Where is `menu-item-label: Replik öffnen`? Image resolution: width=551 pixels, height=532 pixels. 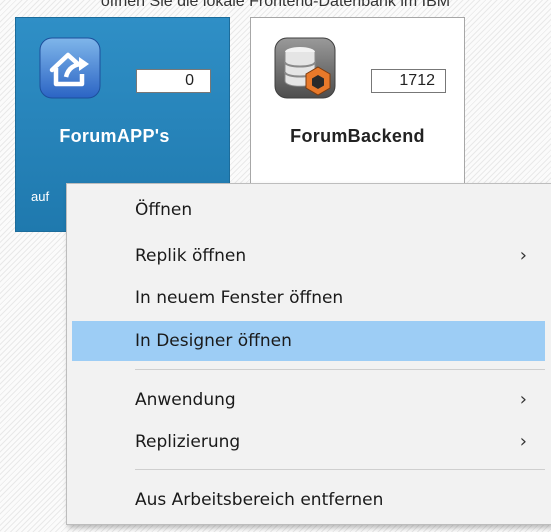
menu-item-label: Replik öffnen is located at coordinates (191, 256).